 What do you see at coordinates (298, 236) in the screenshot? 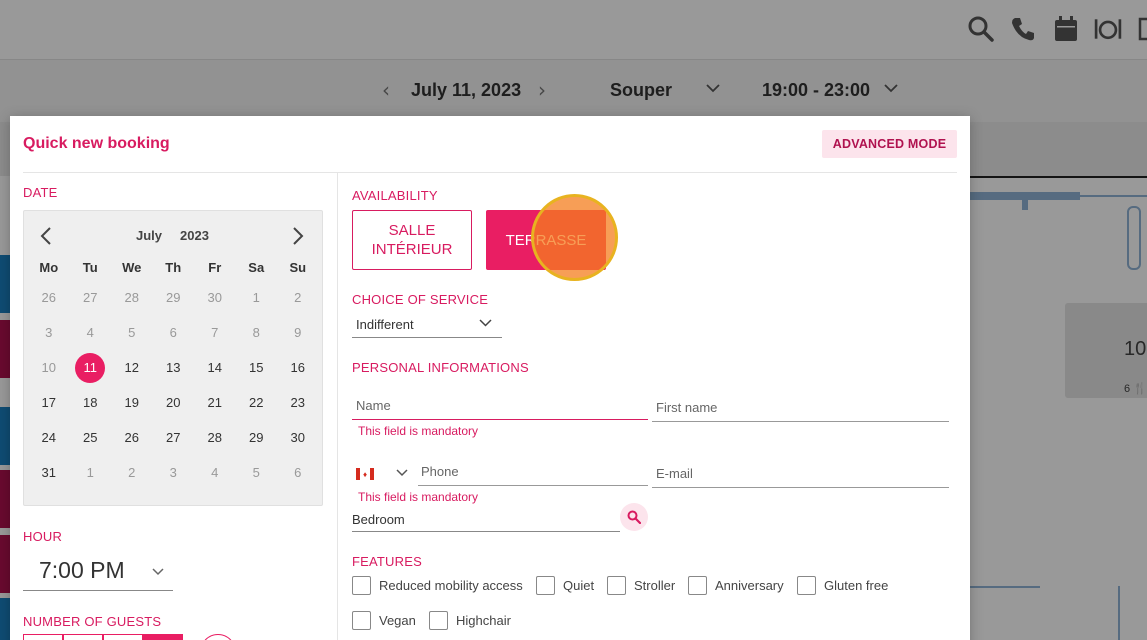
I see `next-month-icon` at bounding box center [298, 236].